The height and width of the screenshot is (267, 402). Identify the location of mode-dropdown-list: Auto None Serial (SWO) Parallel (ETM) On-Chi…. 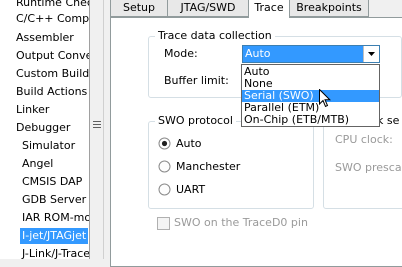
(310, 95).